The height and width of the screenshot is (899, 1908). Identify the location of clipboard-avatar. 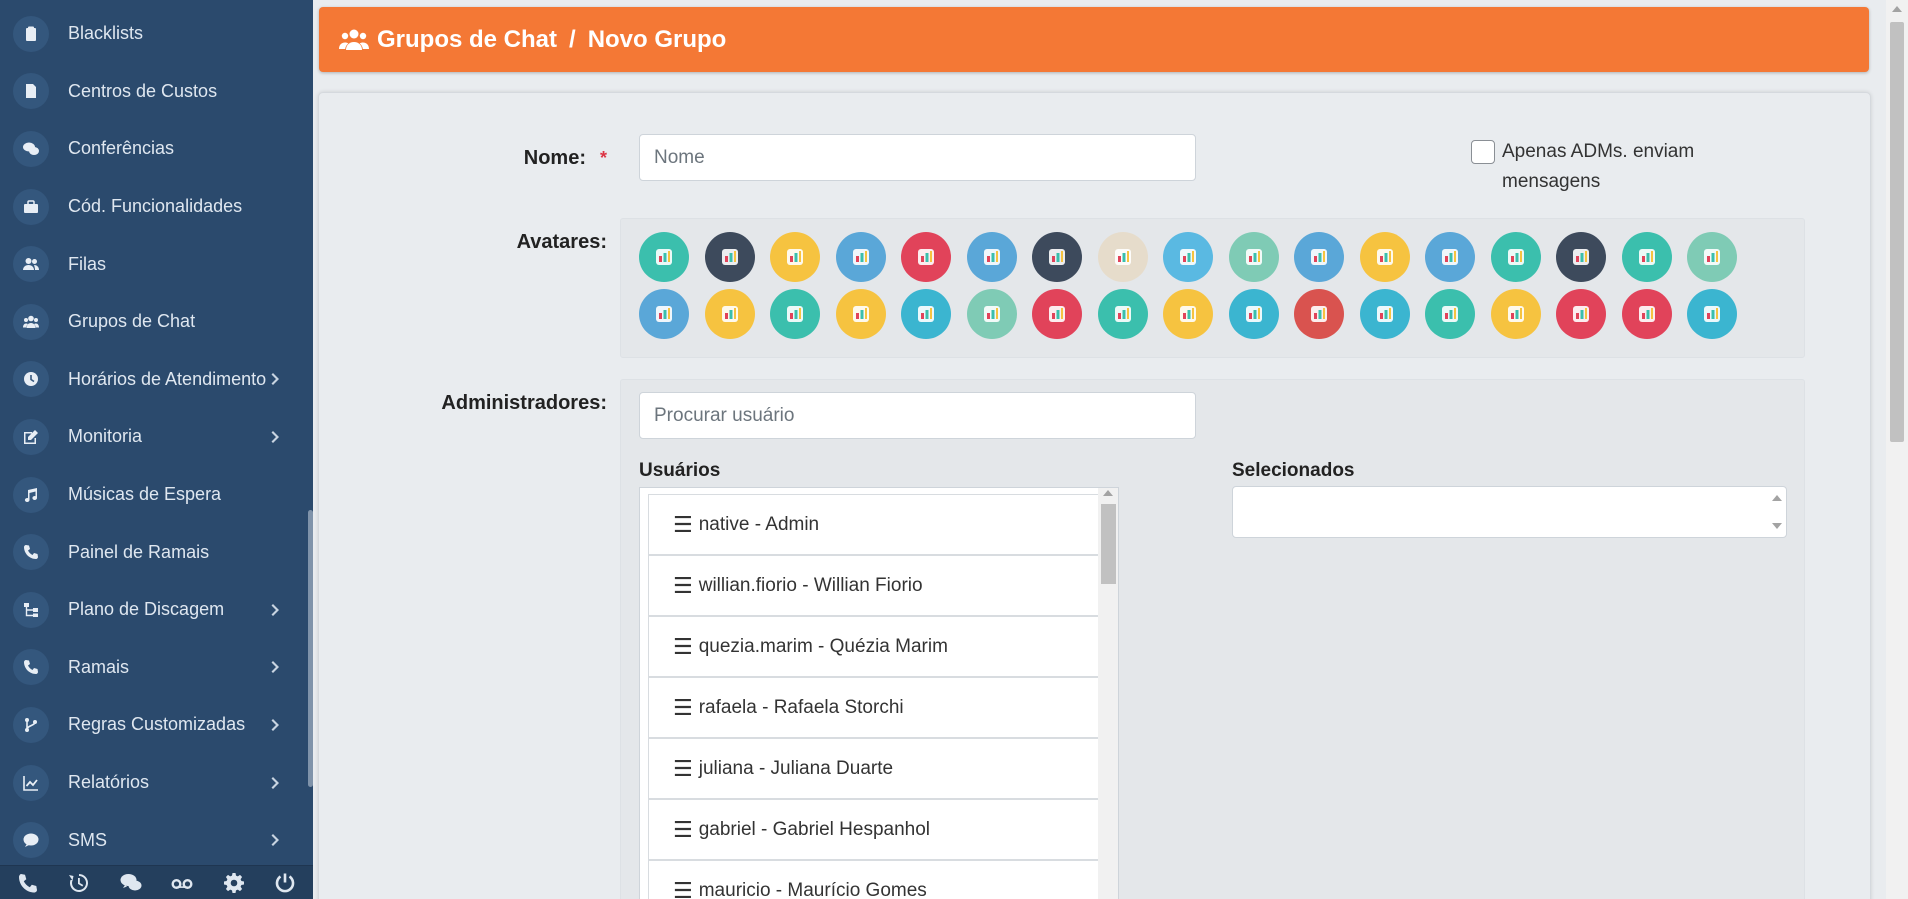
(1319, 257).